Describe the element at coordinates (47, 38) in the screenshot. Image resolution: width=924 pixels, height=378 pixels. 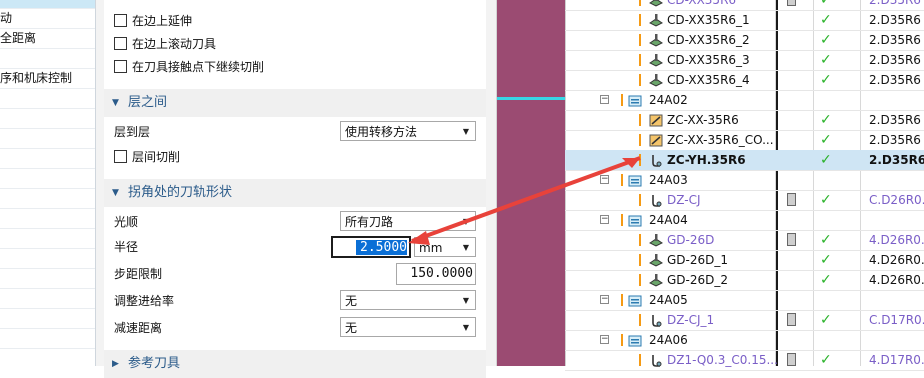
I see `sidebar-item: 全距离` at that location.